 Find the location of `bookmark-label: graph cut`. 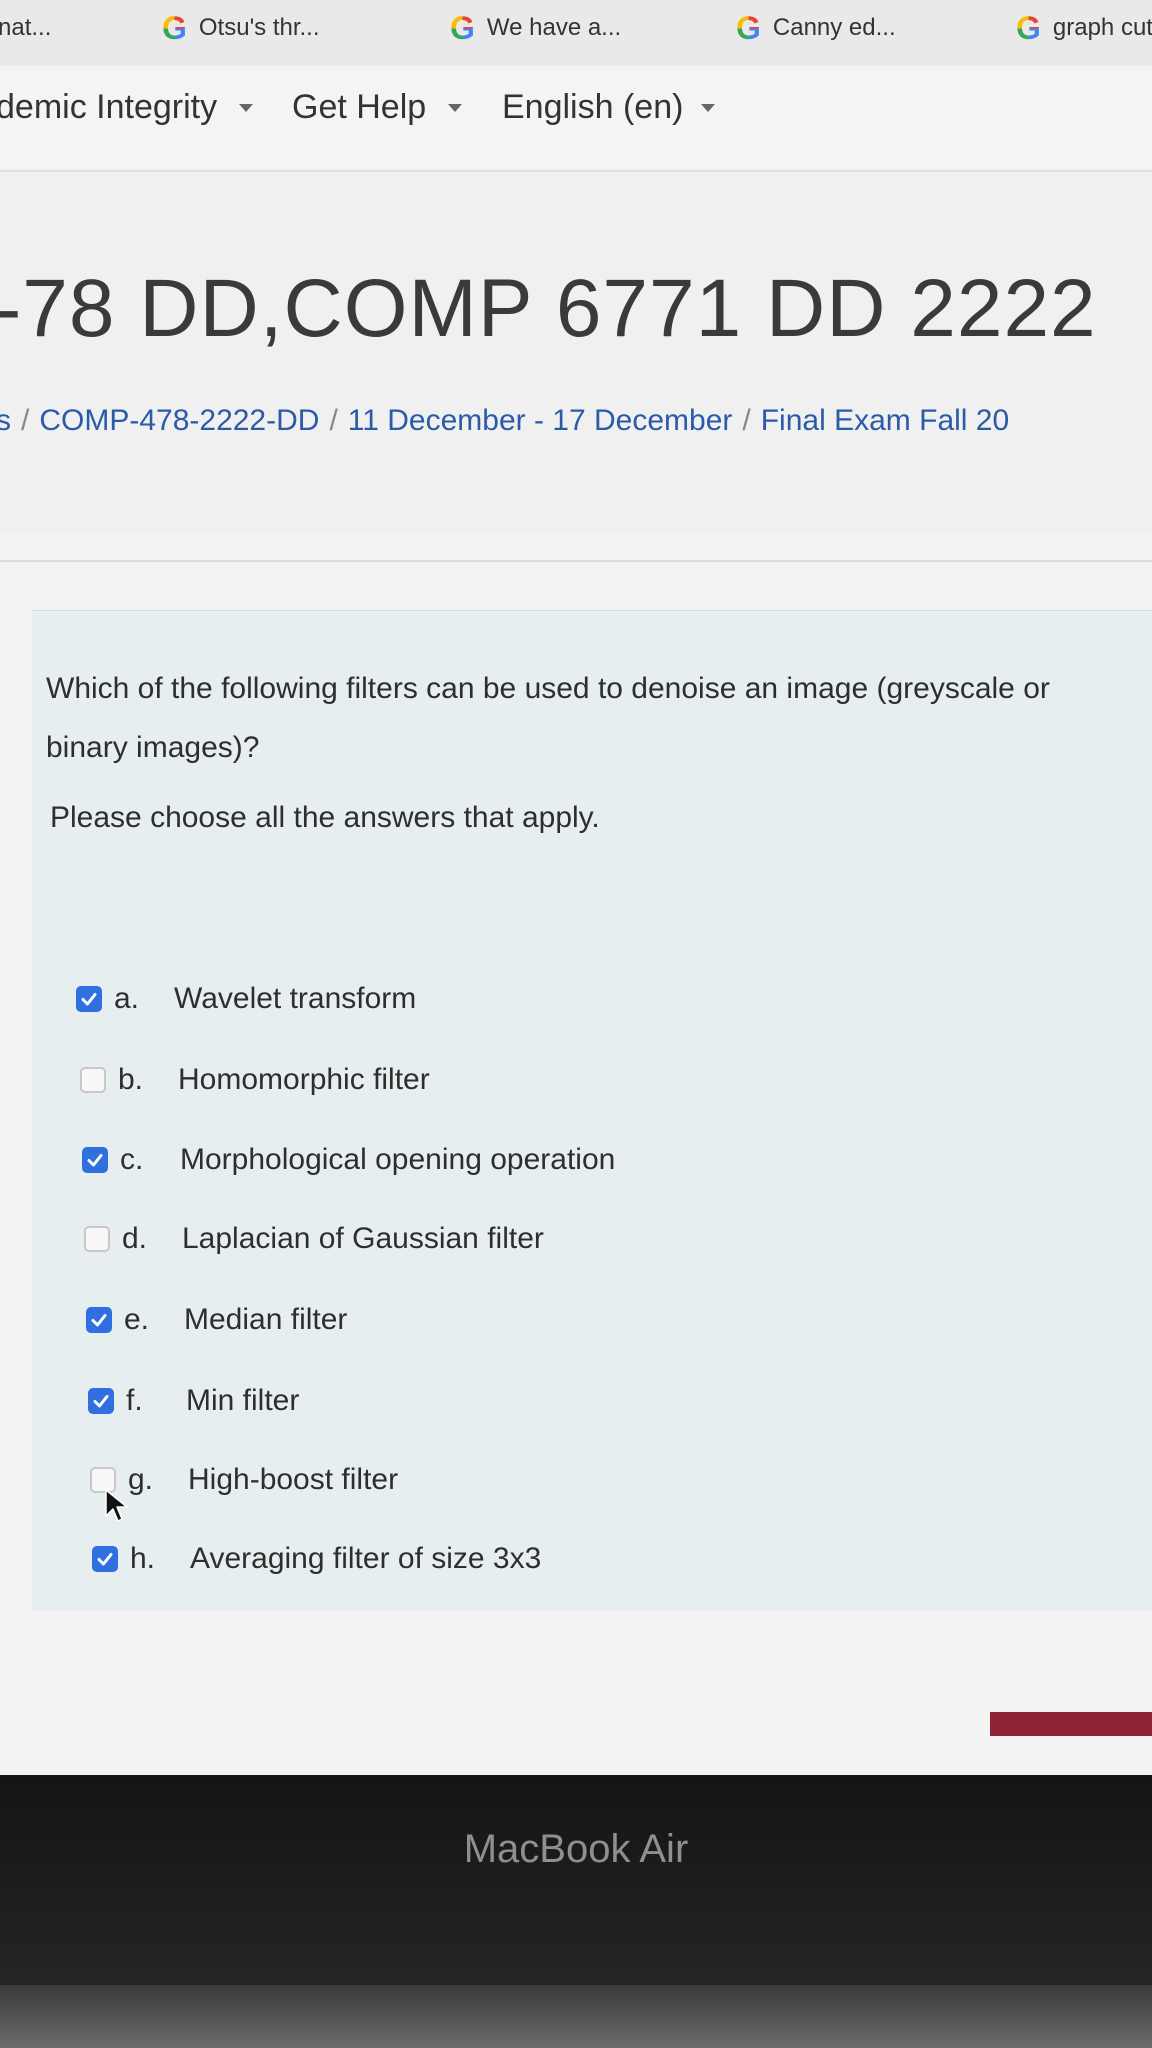

bookmark-label: graph cut is located at coordinates (1102, 27).